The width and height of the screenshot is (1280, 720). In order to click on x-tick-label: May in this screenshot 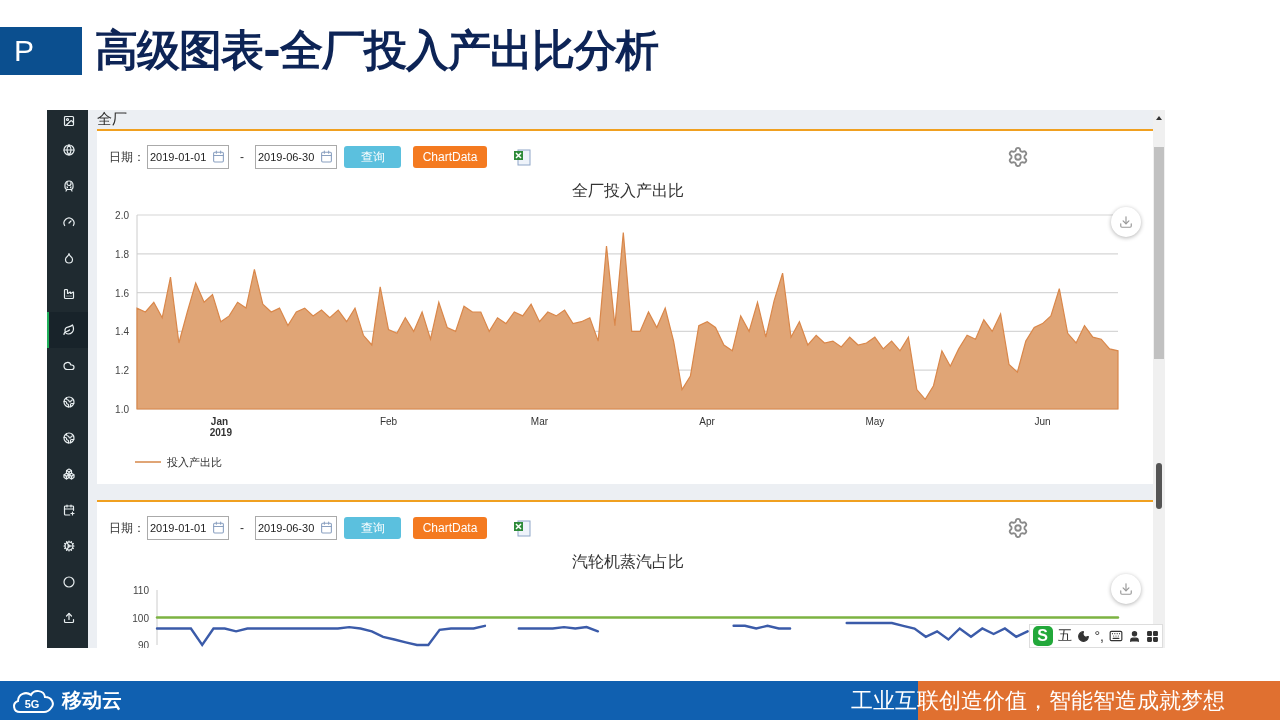, I will do `click(875, 421)`.